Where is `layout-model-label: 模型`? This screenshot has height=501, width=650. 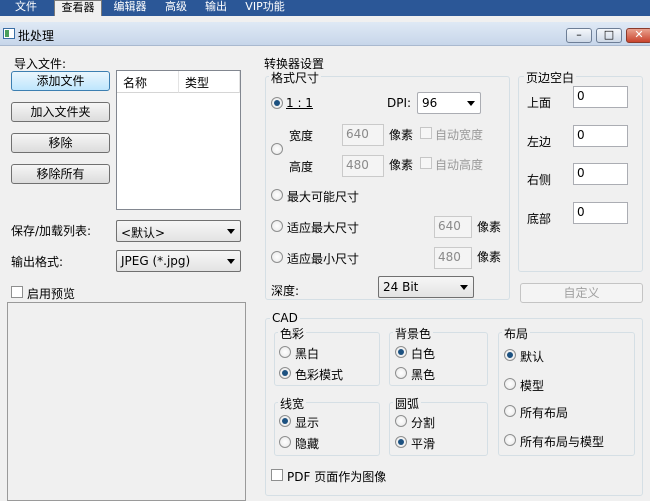
layout-model-label: 模型 is located at coordinates (532, 386).